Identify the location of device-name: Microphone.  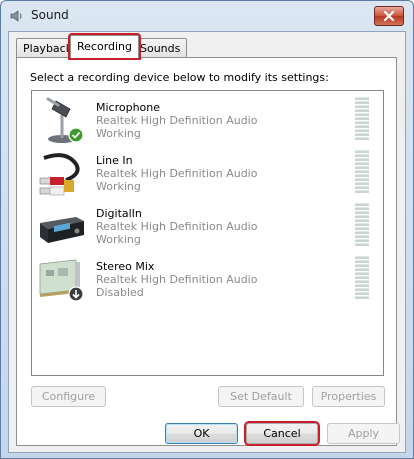
(128, 107).